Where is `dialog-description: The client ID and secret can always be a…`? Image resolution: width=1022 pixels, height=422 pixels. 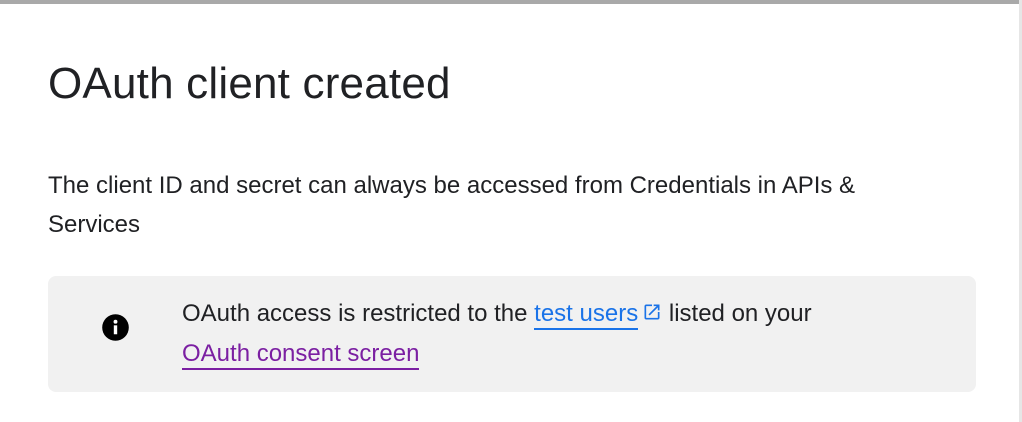
dialog-description: The client ID and secret can always be a… is located at coordinates (452, 205).